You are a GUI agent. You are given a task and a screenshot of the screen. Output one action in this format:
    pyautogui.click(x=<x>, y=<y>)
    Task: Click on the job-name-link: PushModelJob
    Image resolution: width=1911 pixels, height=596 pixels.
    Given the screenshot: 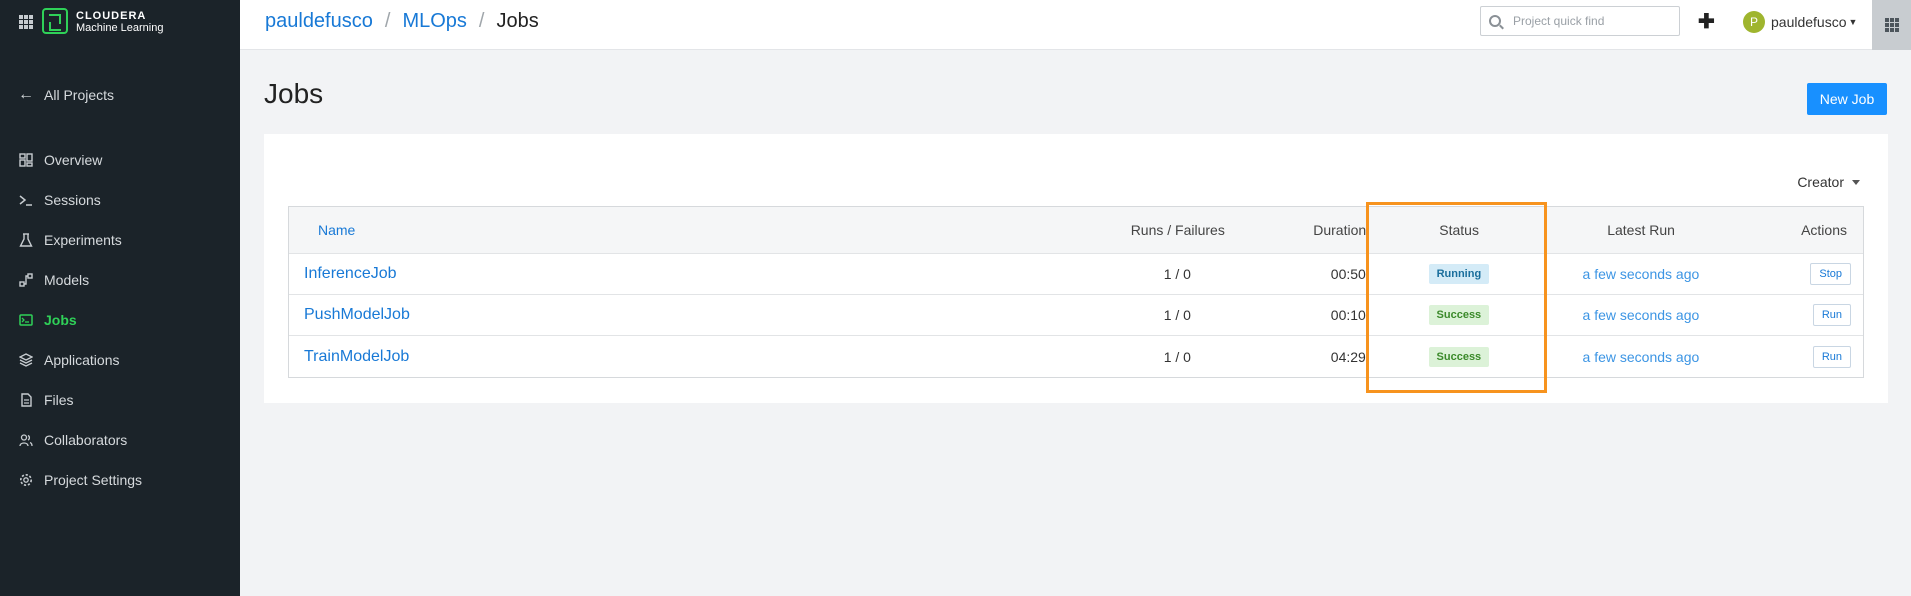 What is the action you would take?
    pyautogui.click(x=357, y=314)
    